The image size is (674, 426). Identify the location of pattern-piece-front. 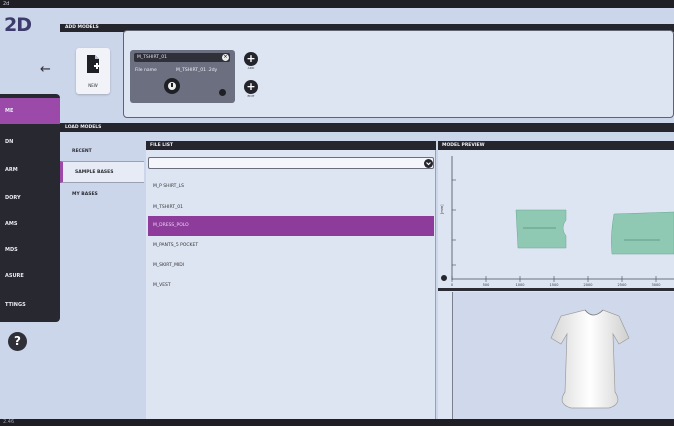
(541, 229).